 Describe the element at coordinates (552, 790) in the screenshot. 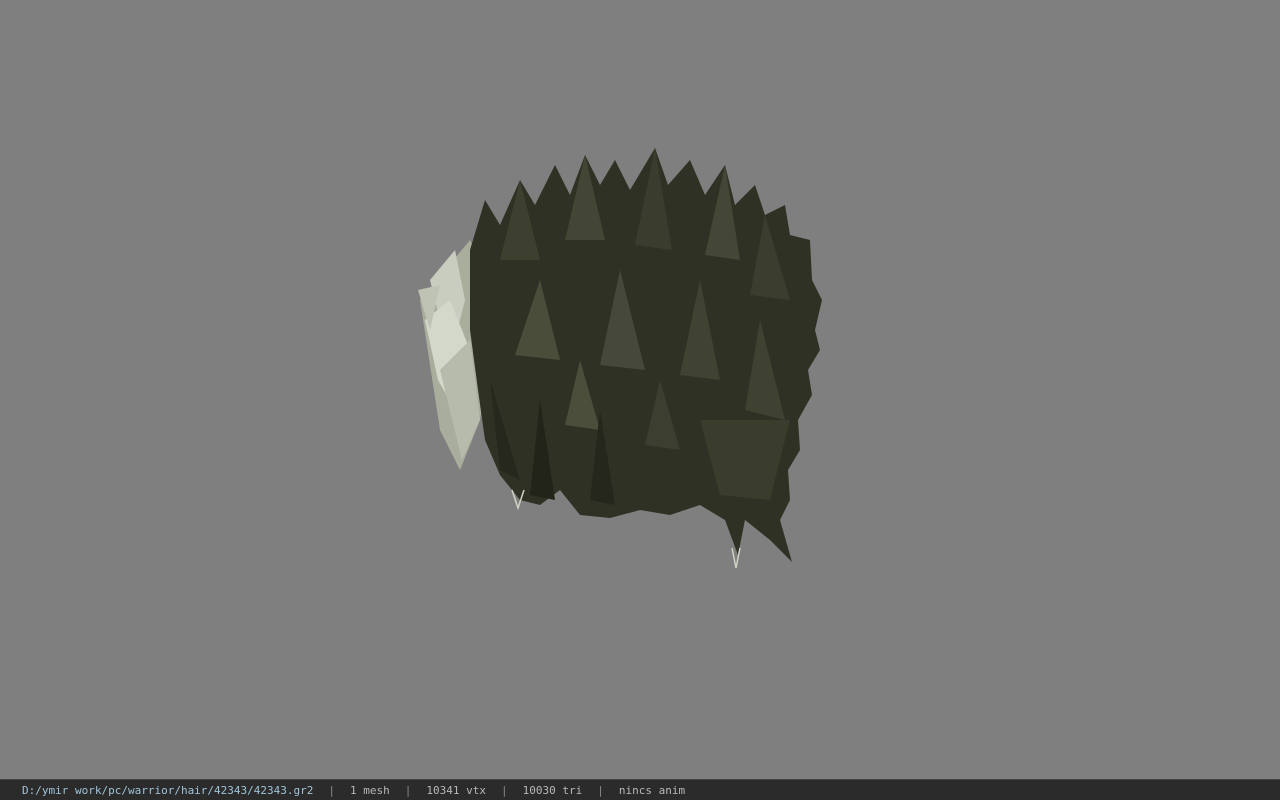

I see `triangle-count-label: 10030 tri` at that location.